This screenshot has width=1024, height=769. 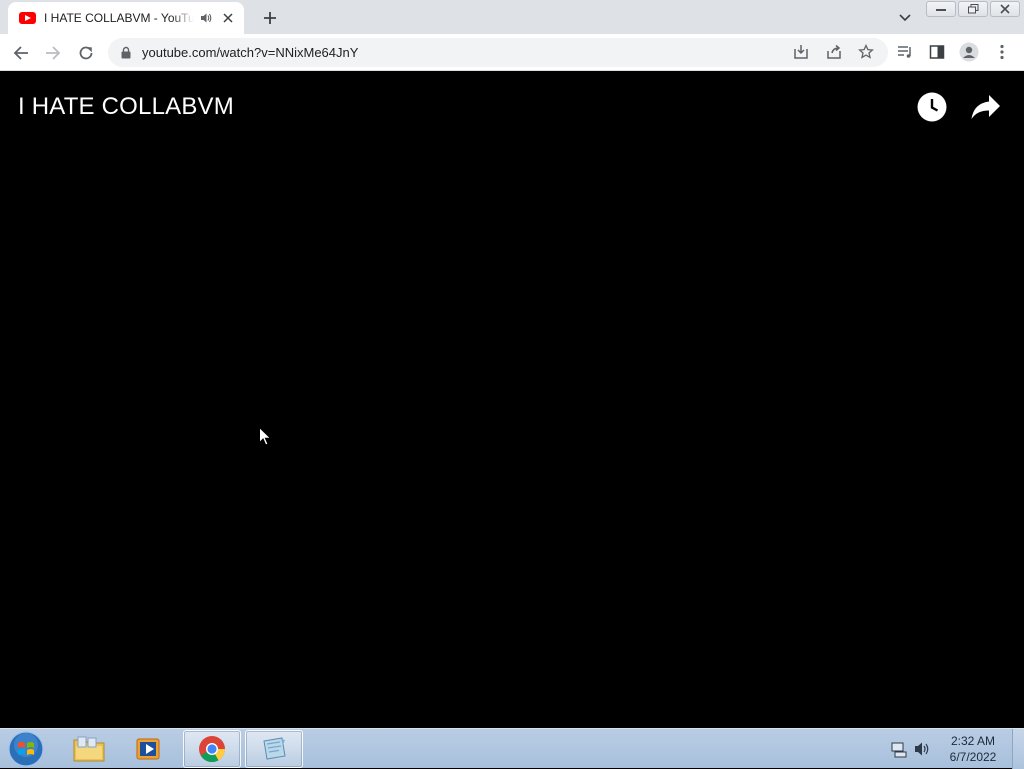 I want to click on folder-icon, so click(x=89, y=749).